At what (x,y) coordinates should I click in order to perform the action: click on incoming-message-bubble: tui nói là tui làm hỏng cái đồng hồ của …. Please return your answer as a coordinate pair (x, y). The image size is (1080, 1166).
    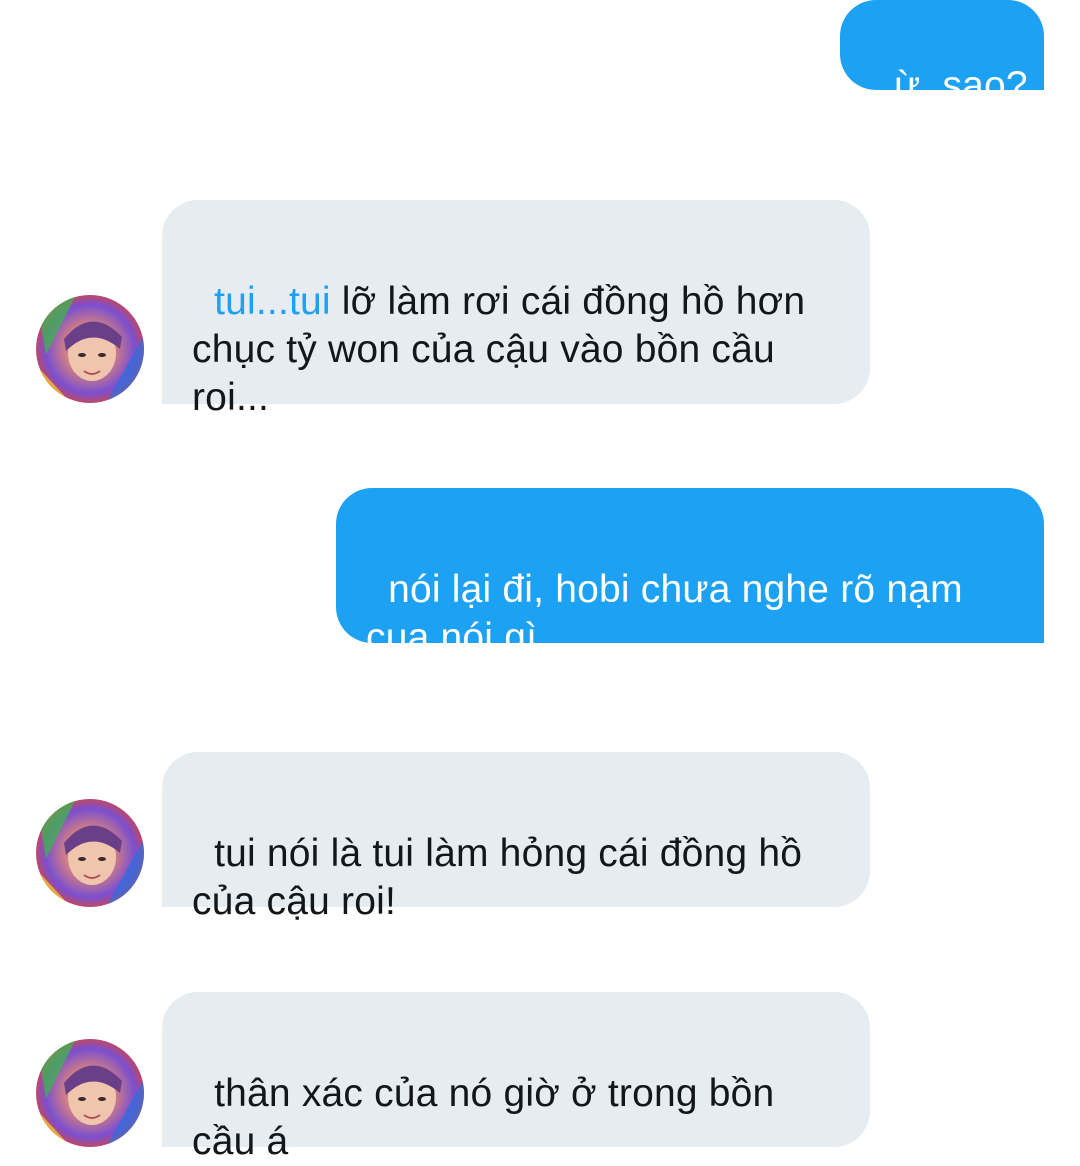
    Looking at the image, I should click on (516, 837).